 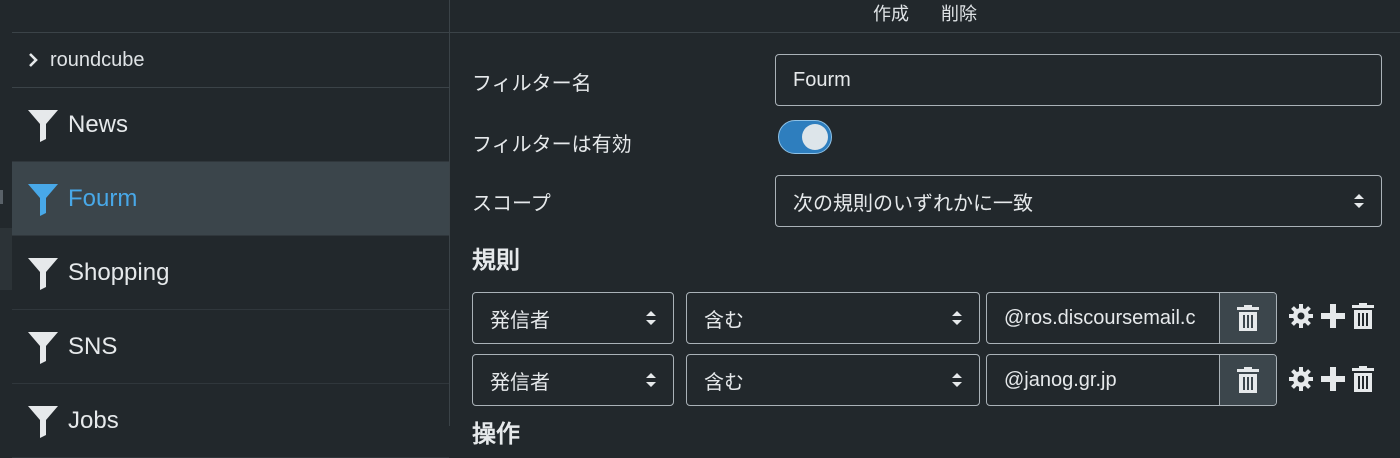 What do you see at coordinates (511, 204) in the screenshot?
I see `scope-label: スコープ` at bounding box center [511, 204].